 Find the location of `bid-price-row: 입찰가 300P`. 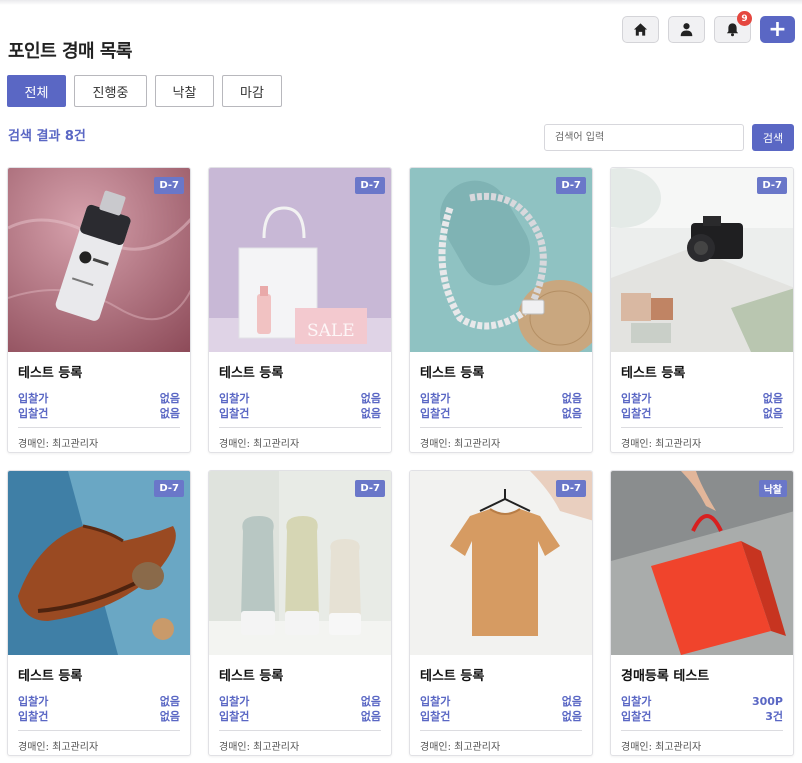

bid-price-row: 입찰가 300P is located at coordinates (702, 701).